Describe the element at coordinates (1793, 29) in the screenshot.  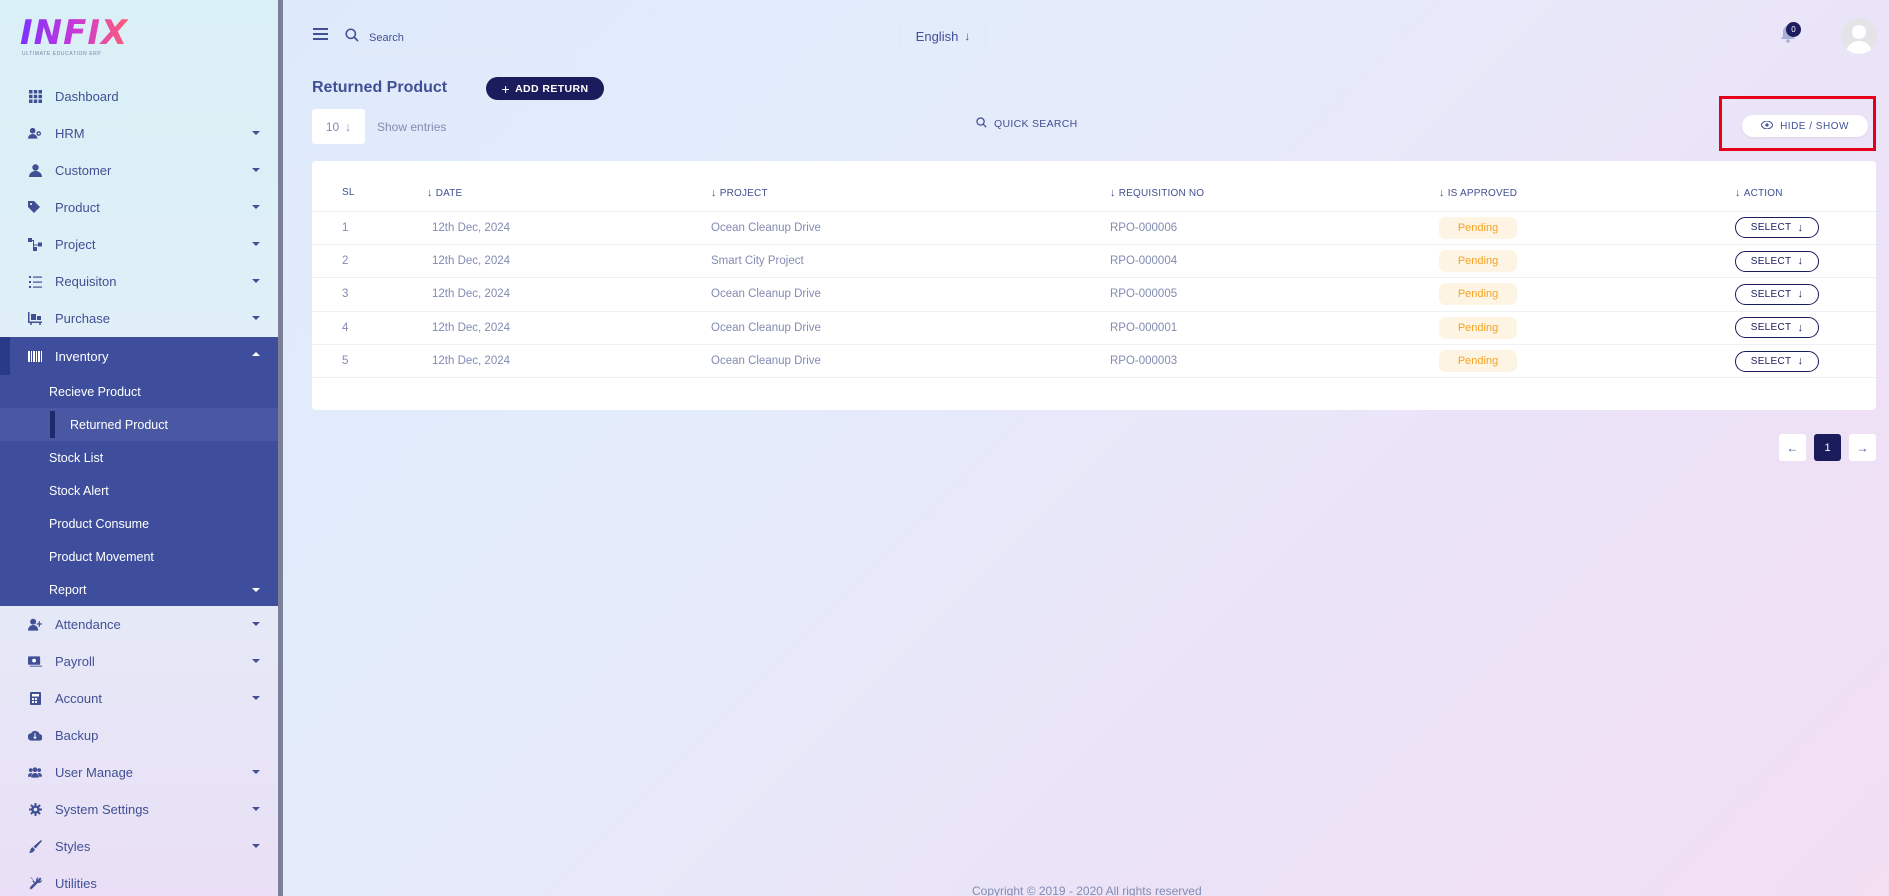
I see `notification-badge: 0` at that location.